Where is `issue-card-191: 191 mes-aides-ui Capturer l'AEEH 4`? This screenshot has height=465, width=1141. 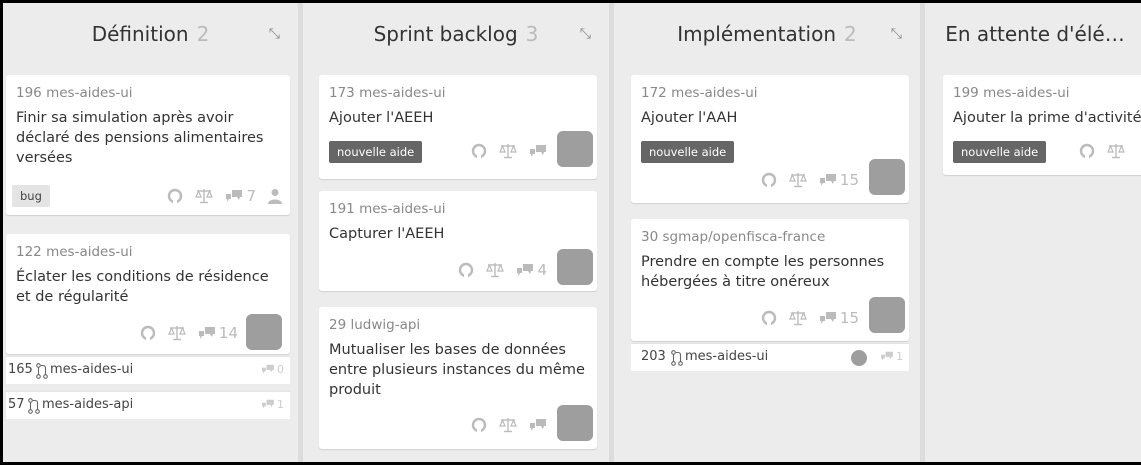 issue-card-191: 191 mes-aides-ui Capturer l'AEEH 4 is located at coordinates (458, 241).